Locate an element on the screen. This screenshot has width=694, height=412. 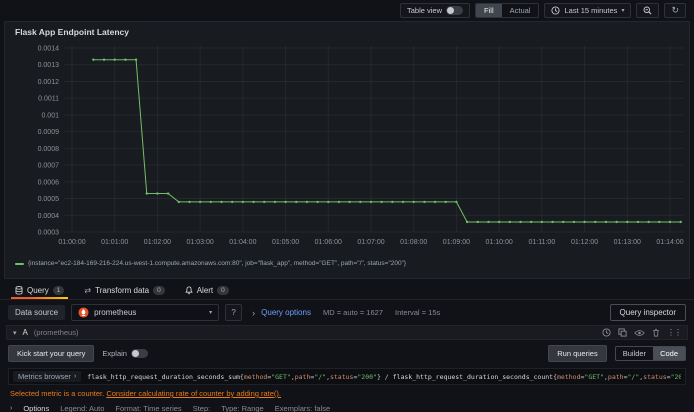
svg-text: 0.0005 is located at coordinates (49, 199).